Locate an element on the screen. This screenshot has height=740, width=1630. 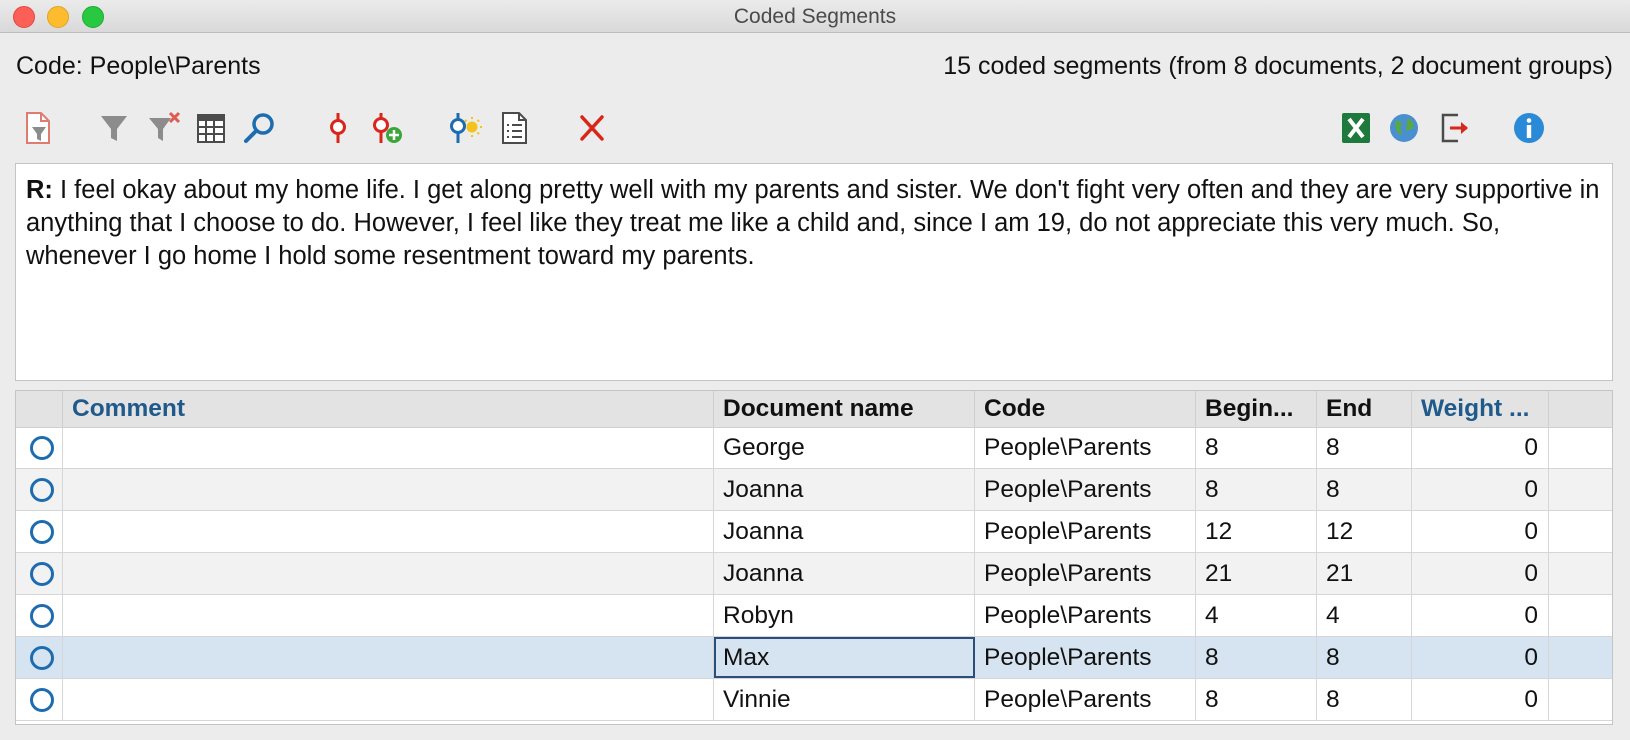
table-row: Joanna People\Parents 12 12 0 is located at coordinates (814, 532).